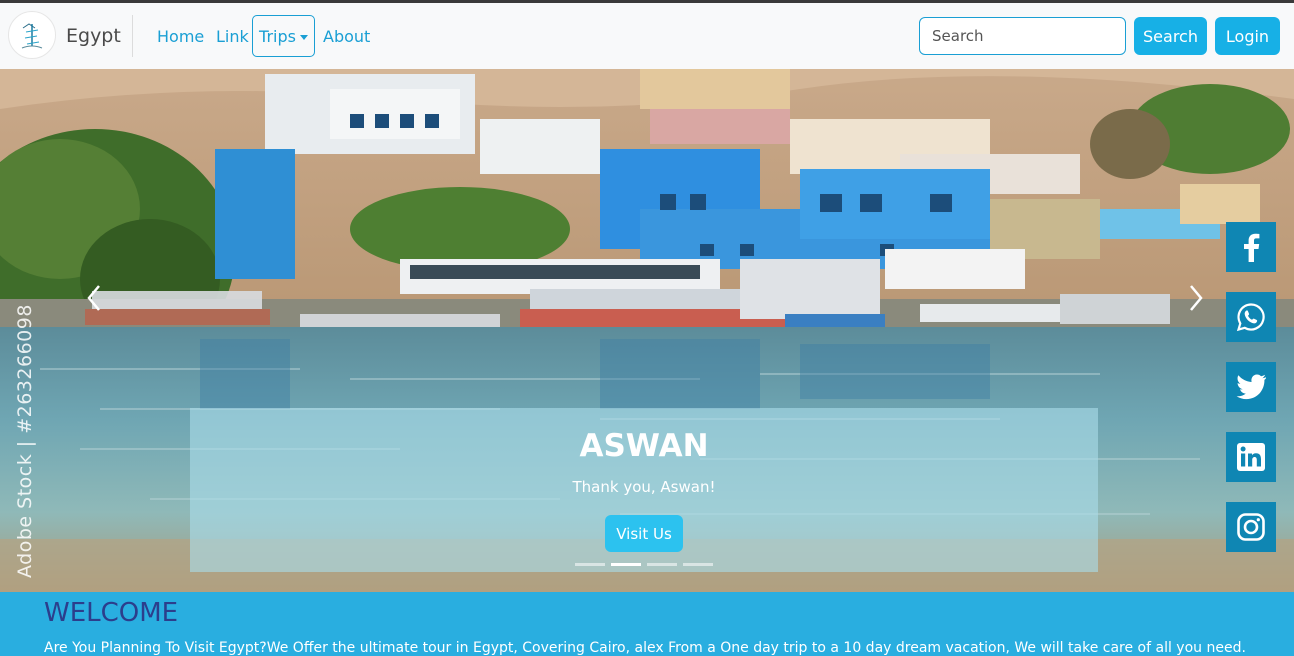 The height and width of the screenshot is (656, 1294). I want to click on whatsapp-icon, so click(1250, 317).